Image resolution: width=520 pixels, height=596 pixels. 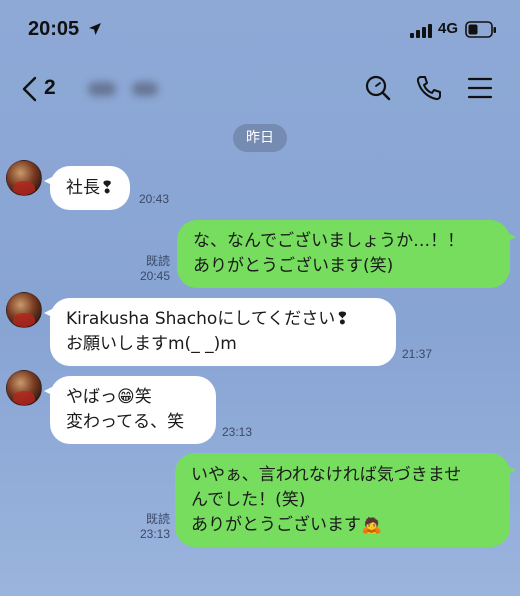 What do you see at coordinates (154, 276) in the screenshot?
I see `message-time: 20:45` at bounding box center [154, 276].